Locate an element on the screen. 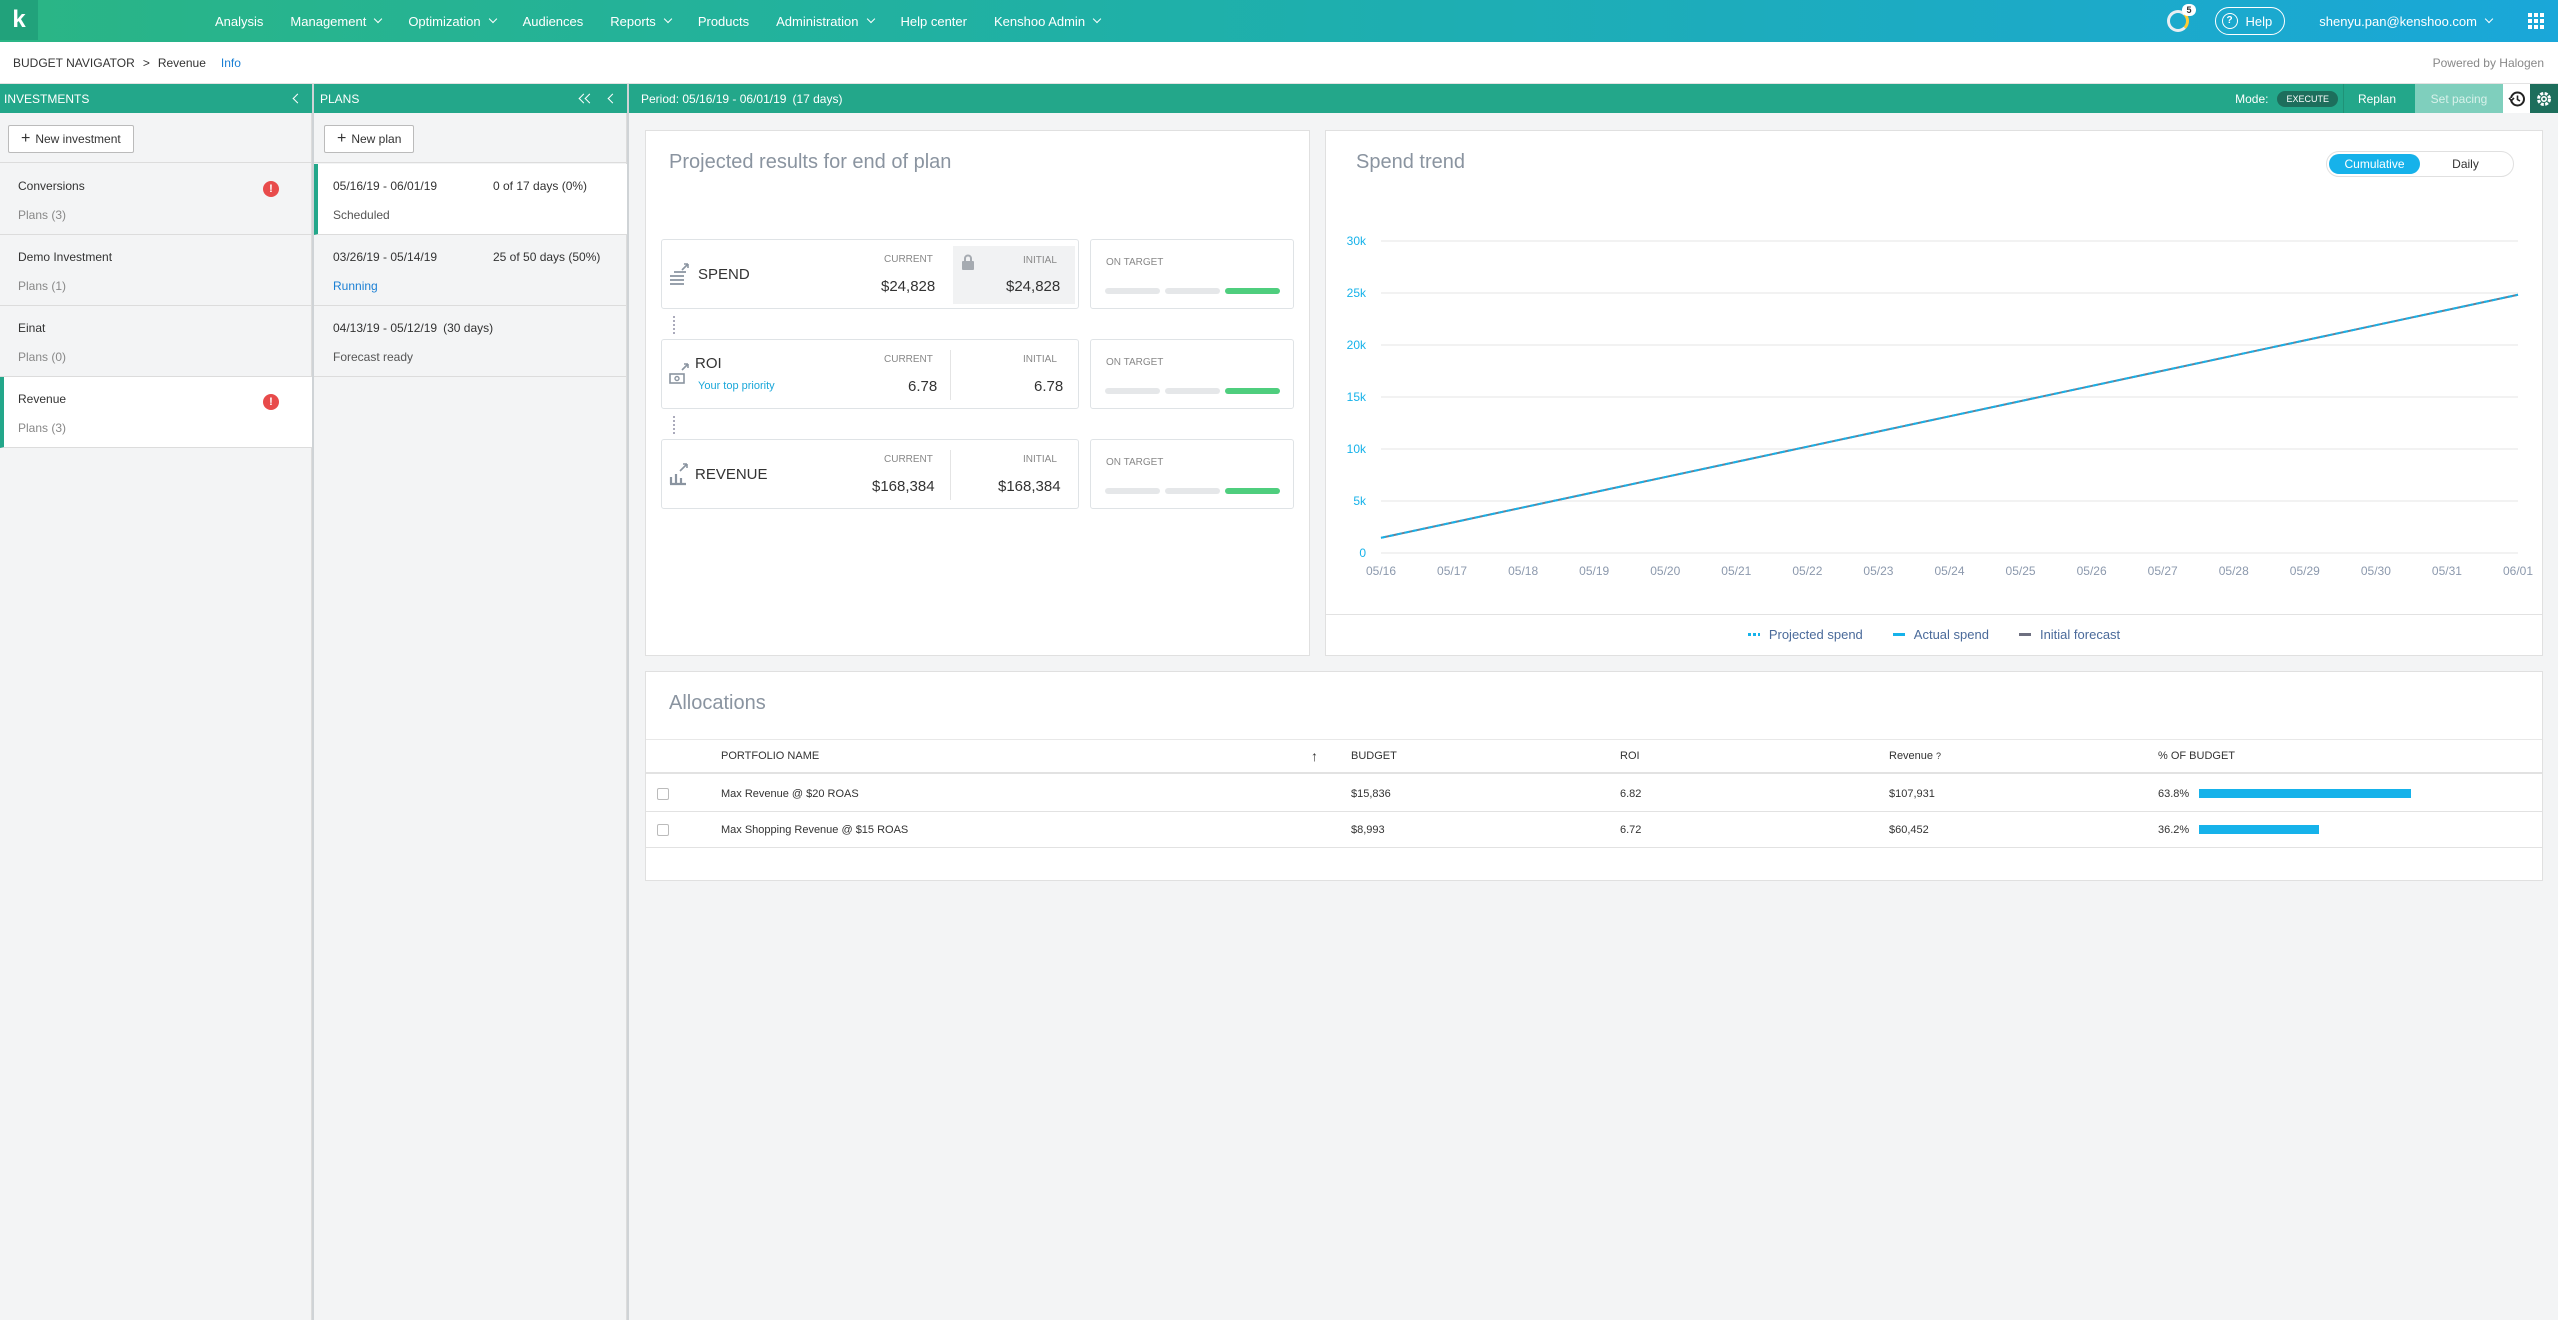 This screenshot has width=2558, height=1320. notifications-icon: 5 is located at coordinates (2181, 18).